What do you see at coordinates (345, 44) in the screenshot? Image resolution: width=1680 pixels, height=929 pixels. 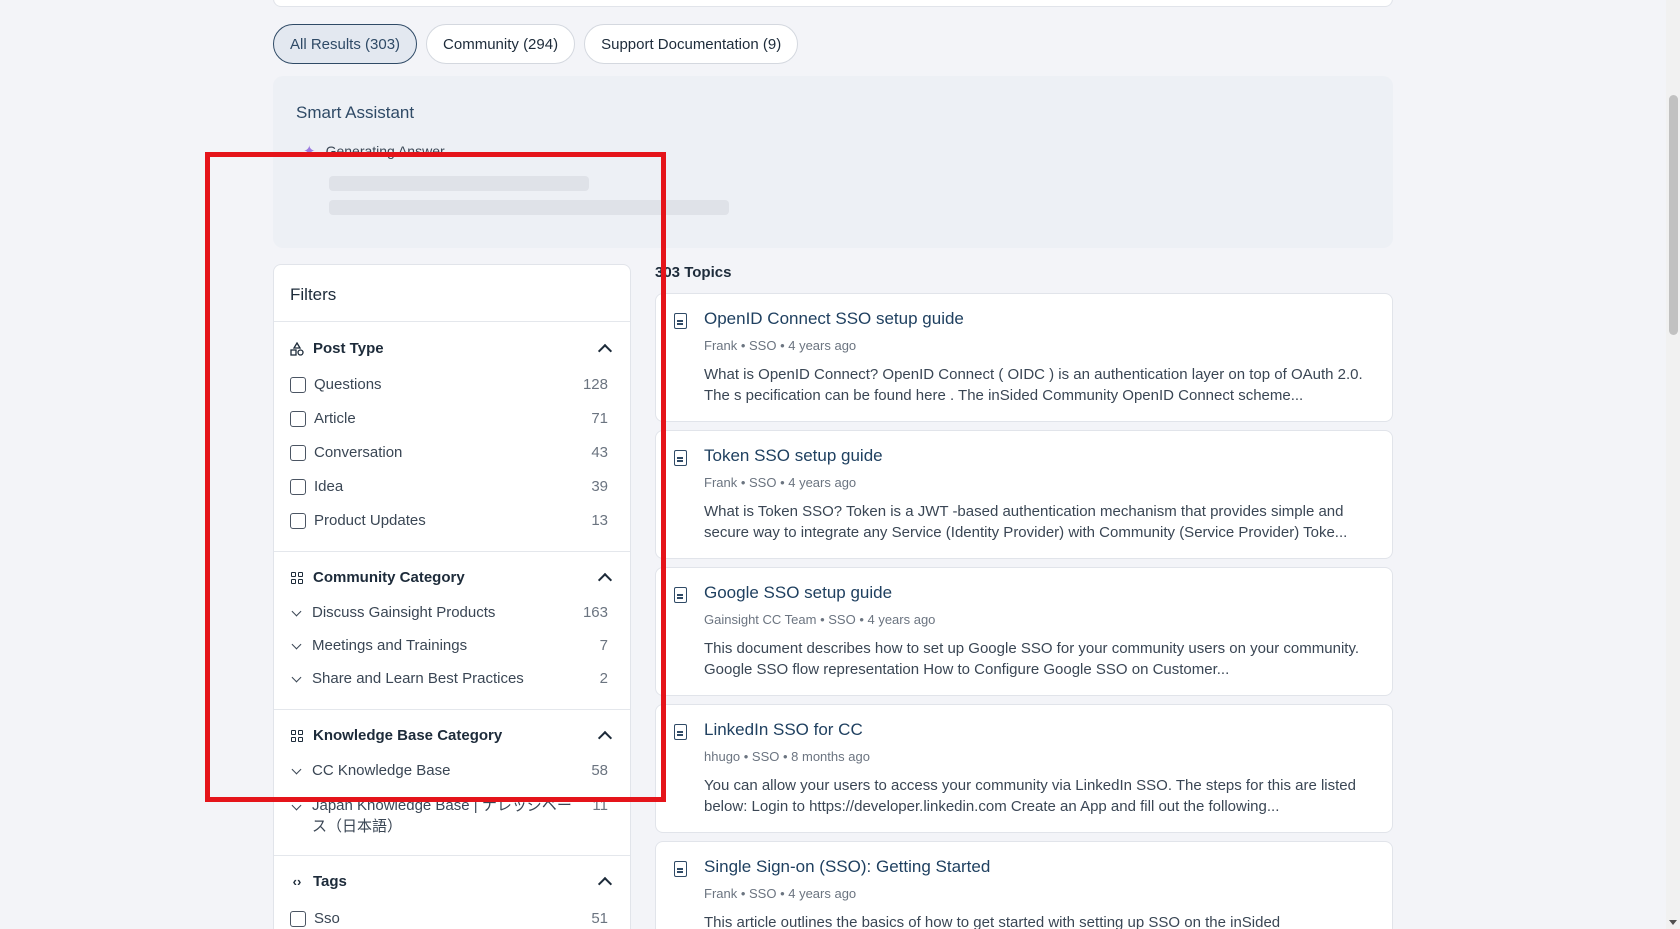 I see `tab-all-results: All Results (303)` at bounding box center [345, 44].